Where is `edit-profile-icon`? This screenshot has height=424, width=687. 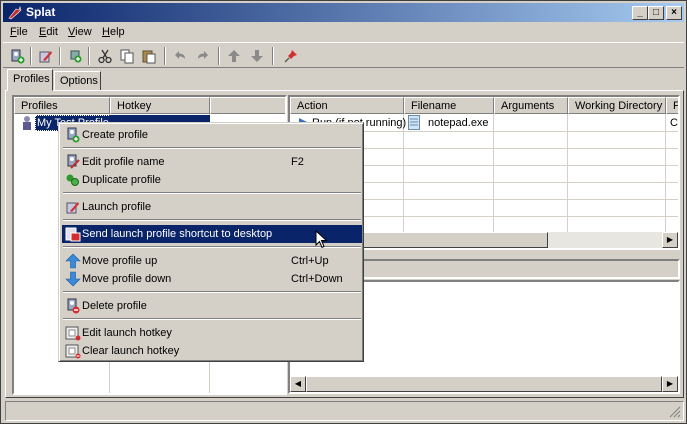 edit-profile-icon is located at coordinates (73, 162).